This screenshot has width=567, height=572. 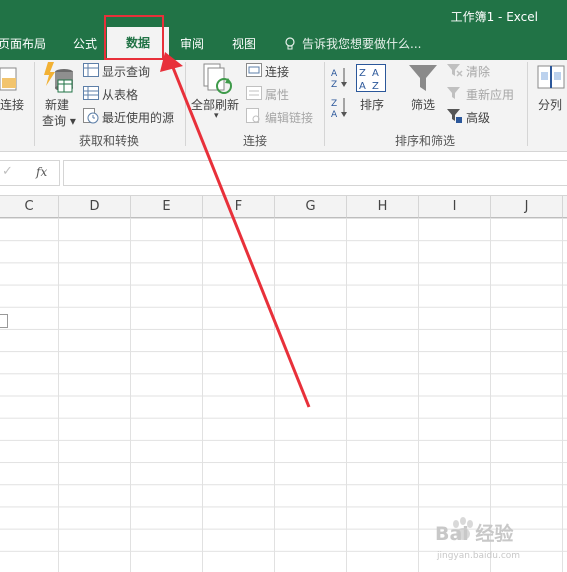 I want to click on annotation-arrow-shaft, so click(x=240, y=236).